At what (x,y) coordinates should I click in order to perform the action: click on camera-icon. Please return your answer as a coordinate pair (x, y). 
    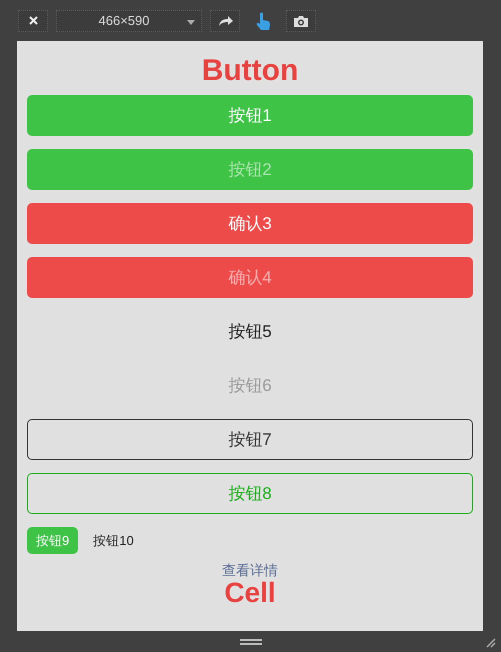
    Looking at the image, I should click on (301, 21).